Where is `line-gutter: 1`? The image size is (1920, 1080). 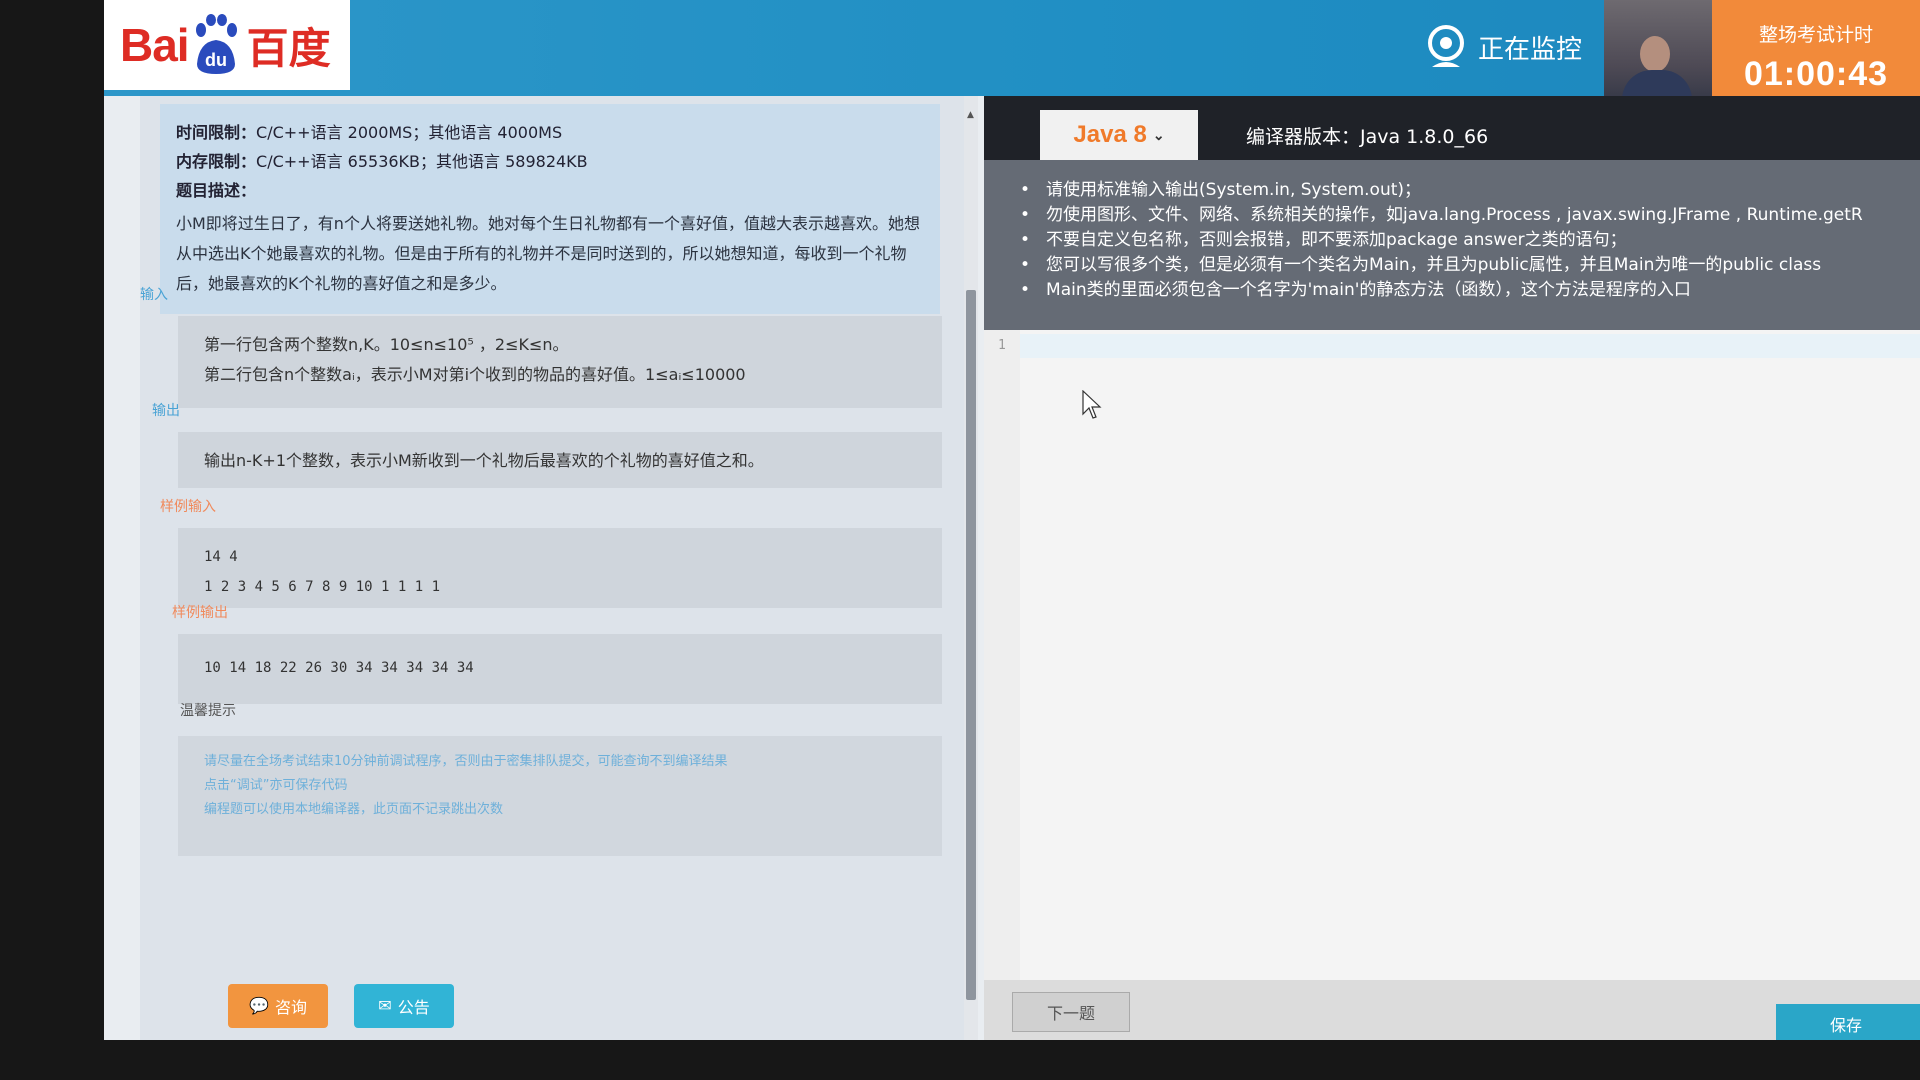
line-gutter: 1 is located at coordinates (1002, 655).